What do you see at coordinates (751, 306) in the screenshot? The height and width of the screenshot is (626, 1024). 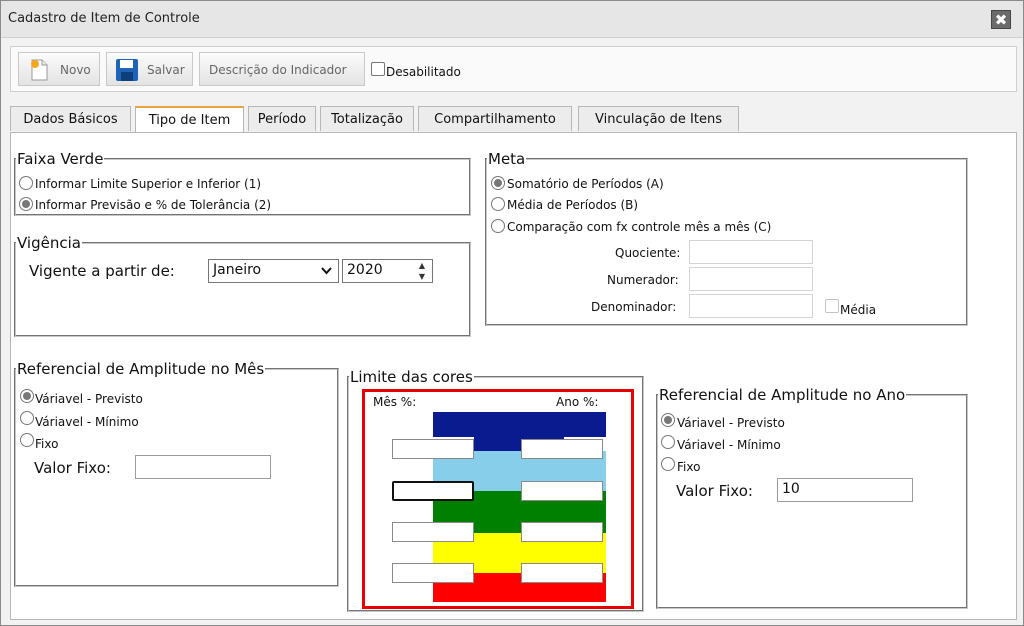 I see `denominador-input` at bounding box center [751, 306].